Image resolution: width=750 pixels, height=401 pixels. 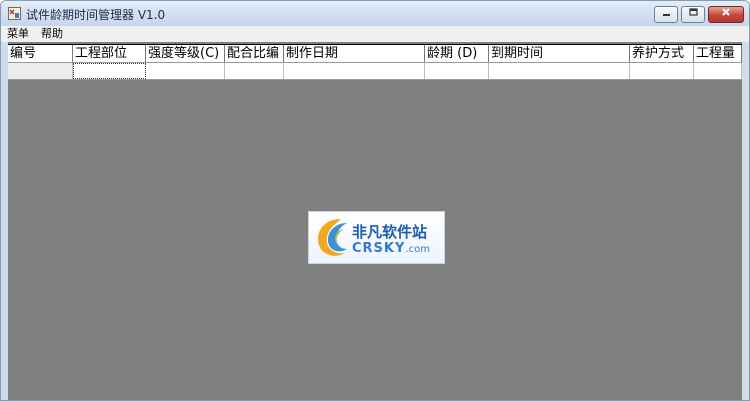 What do you see at coordinates (109, 71) in the screenshot?
I see `location-cell` at bounding box center [109, 71].